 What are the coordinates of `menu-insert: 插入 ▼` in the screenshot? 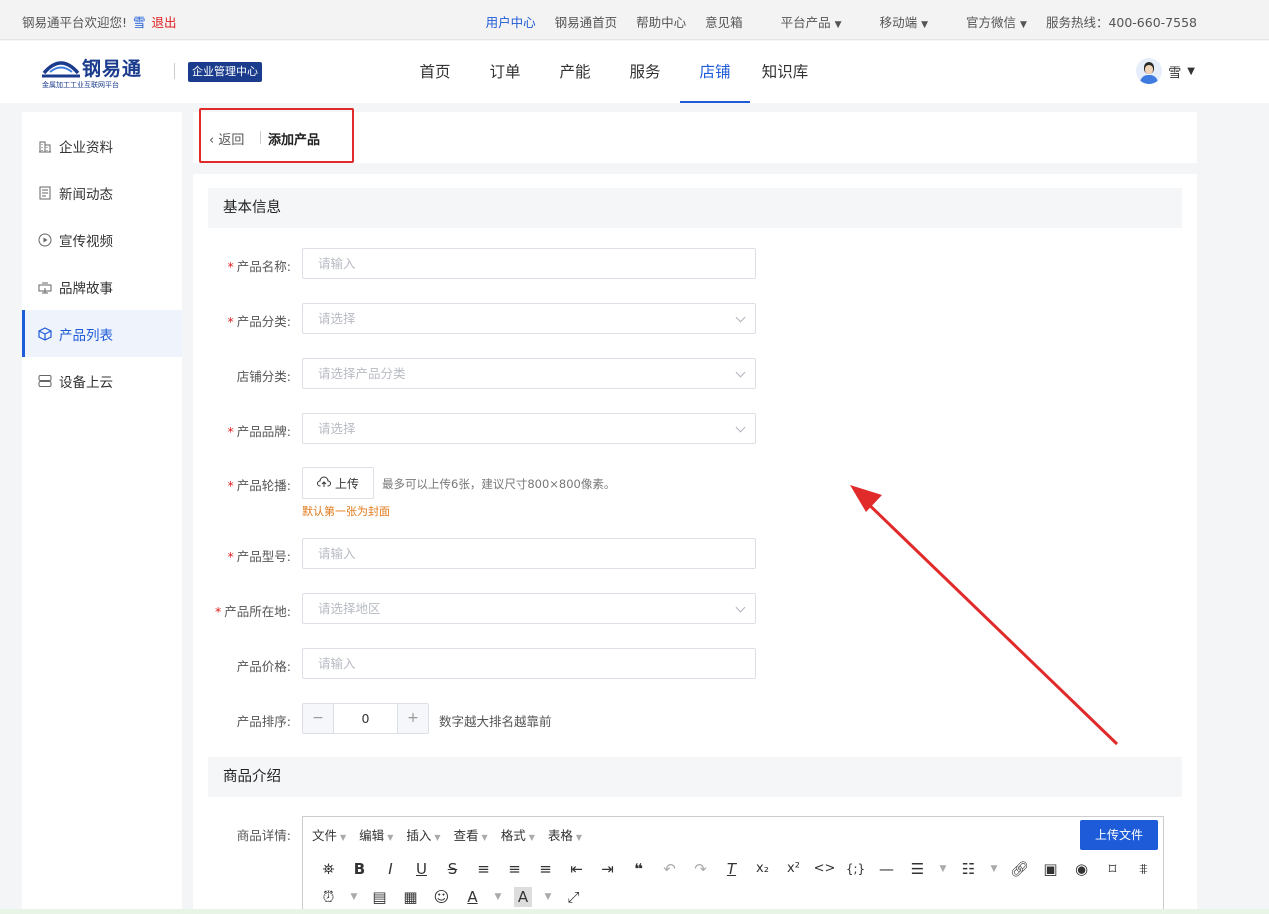 It's located at (423, 834).